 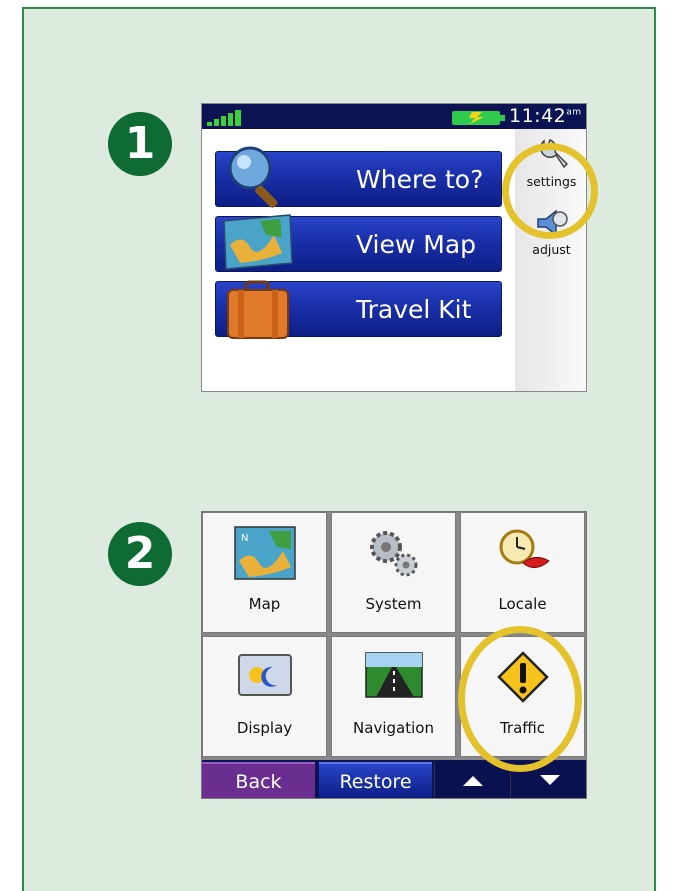 What do you see at coordinates (551, 249) in the screenshot?
I see `adjust-label: adjust` at bounding box center [551, 249].